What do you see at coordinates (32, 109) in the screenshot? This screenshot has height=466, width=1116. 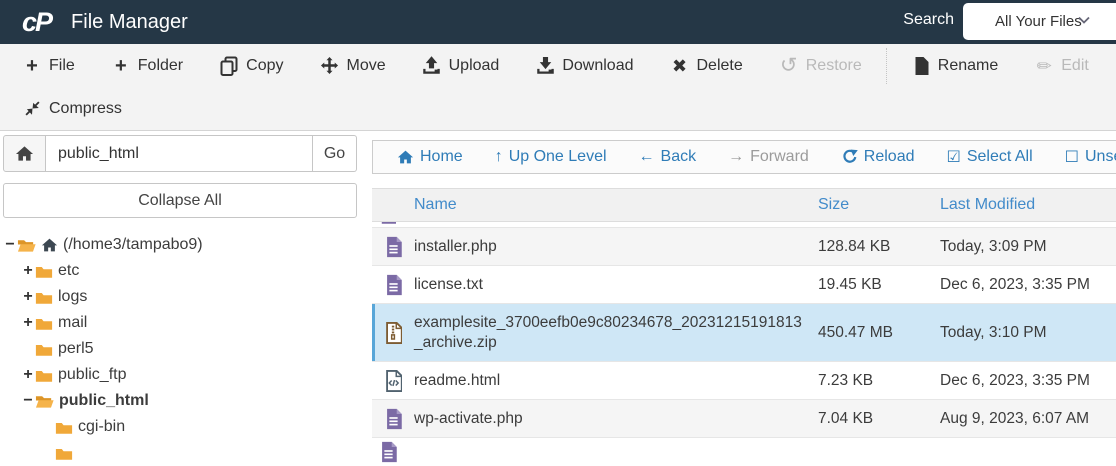 I see `compress-icon` at bounding box center [32, 109].